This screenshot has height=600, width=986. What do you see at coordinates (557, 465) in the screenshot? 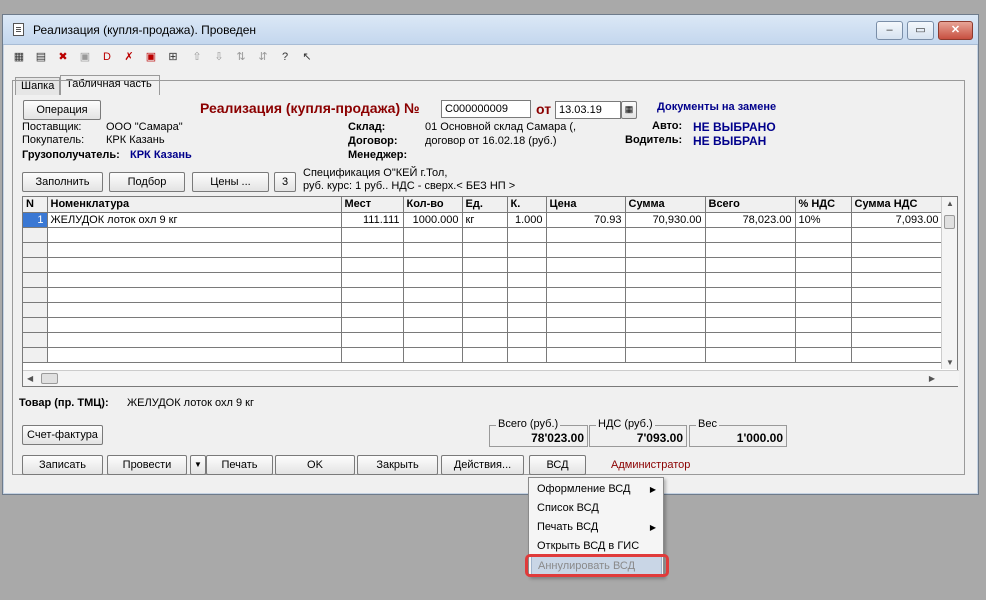
I see `vsd-button: ВСД` at bounding box center [557, 465].